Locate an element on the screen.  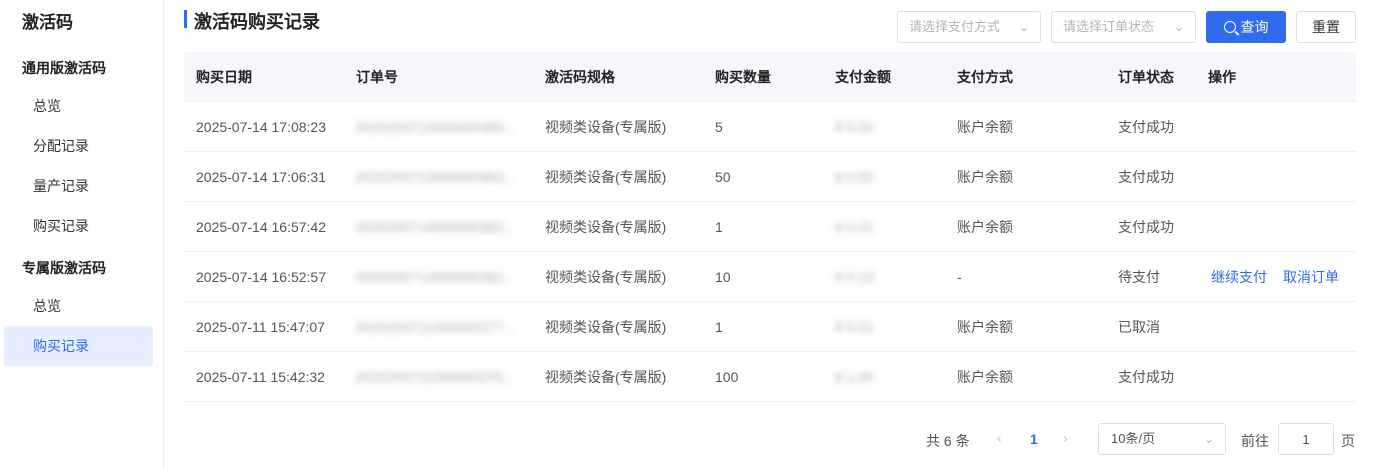
cell-date: 2025-07-14 17:06:31 is located at coordinates (261, 177).